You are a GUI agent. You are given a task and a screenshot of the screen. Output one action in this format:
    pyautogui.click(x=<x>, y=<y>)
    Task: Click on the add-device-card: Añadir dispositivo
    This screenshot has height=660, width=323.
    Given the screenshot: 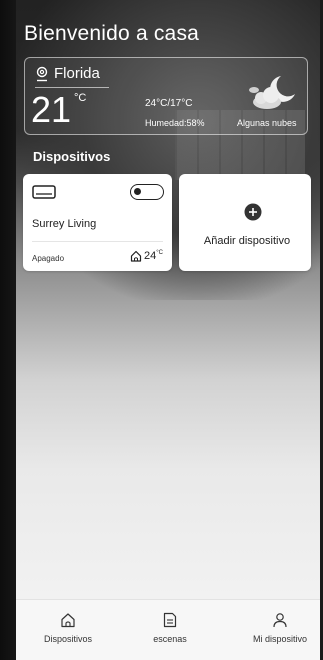 What is the action you would take?
    pyautogui.click(x=245, y=222)
    